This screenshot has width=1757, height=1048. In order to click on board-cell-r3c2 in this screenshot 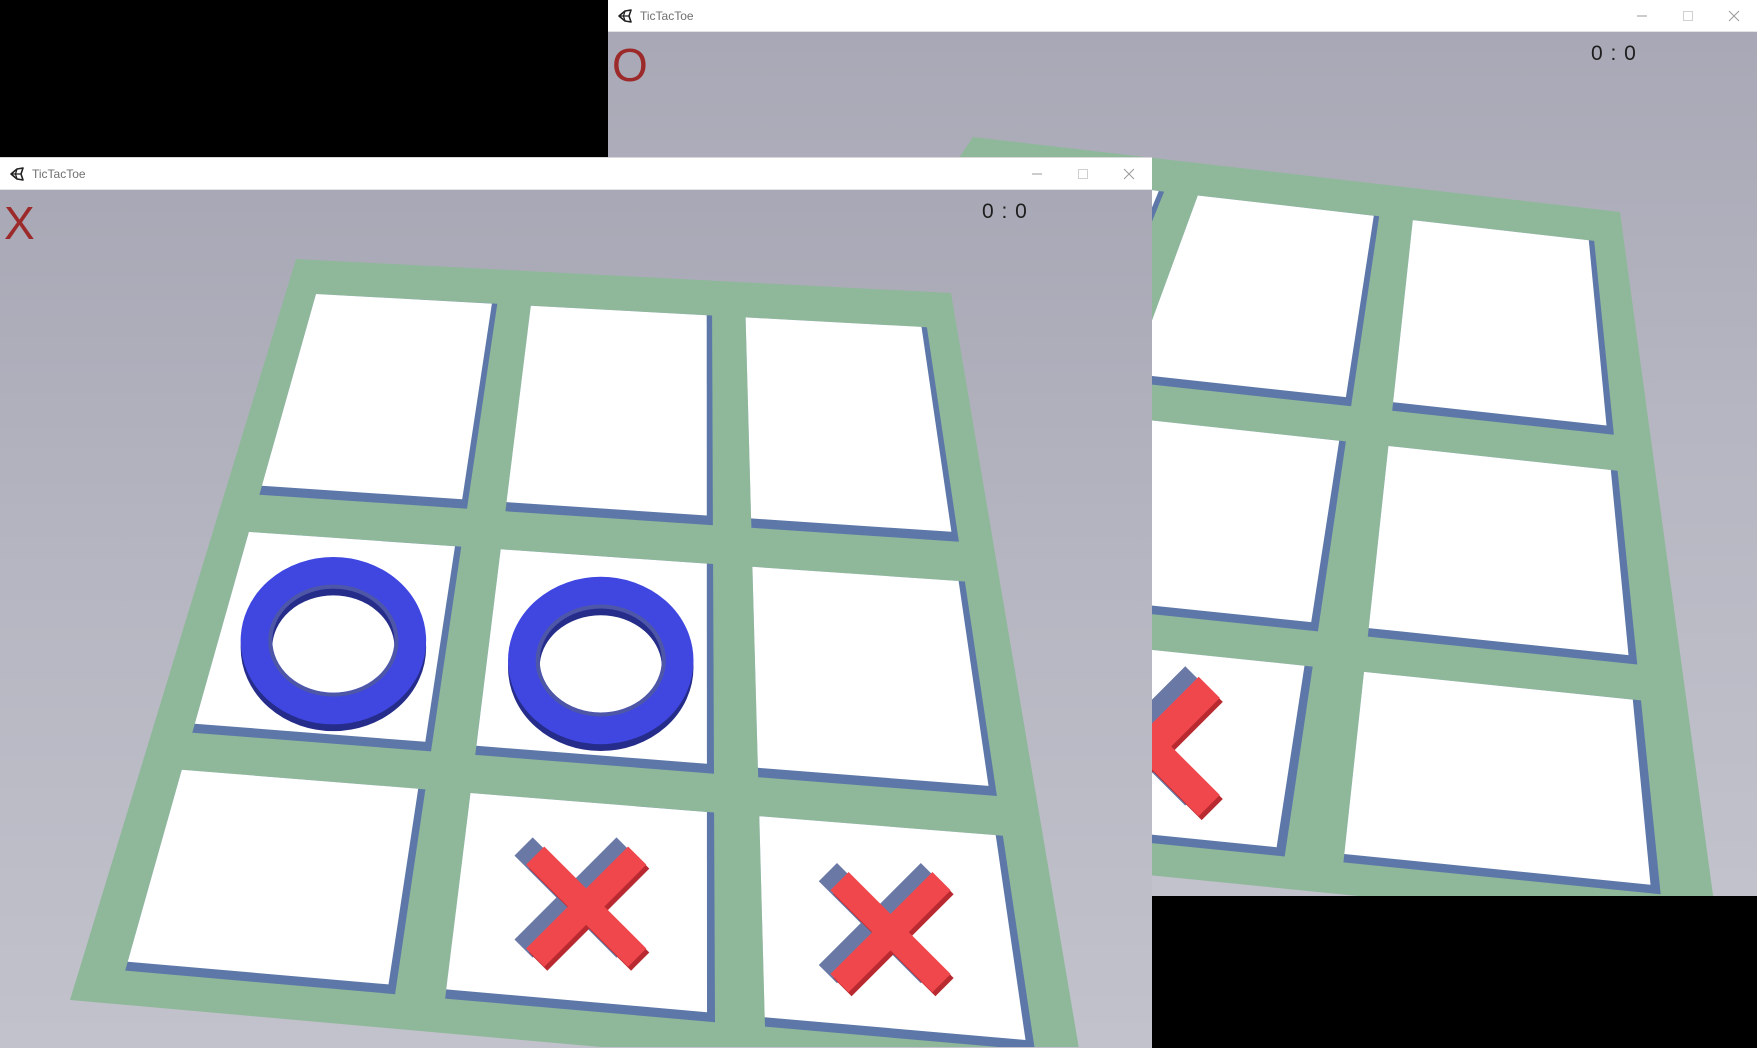, I will do `click(580, 908)`.